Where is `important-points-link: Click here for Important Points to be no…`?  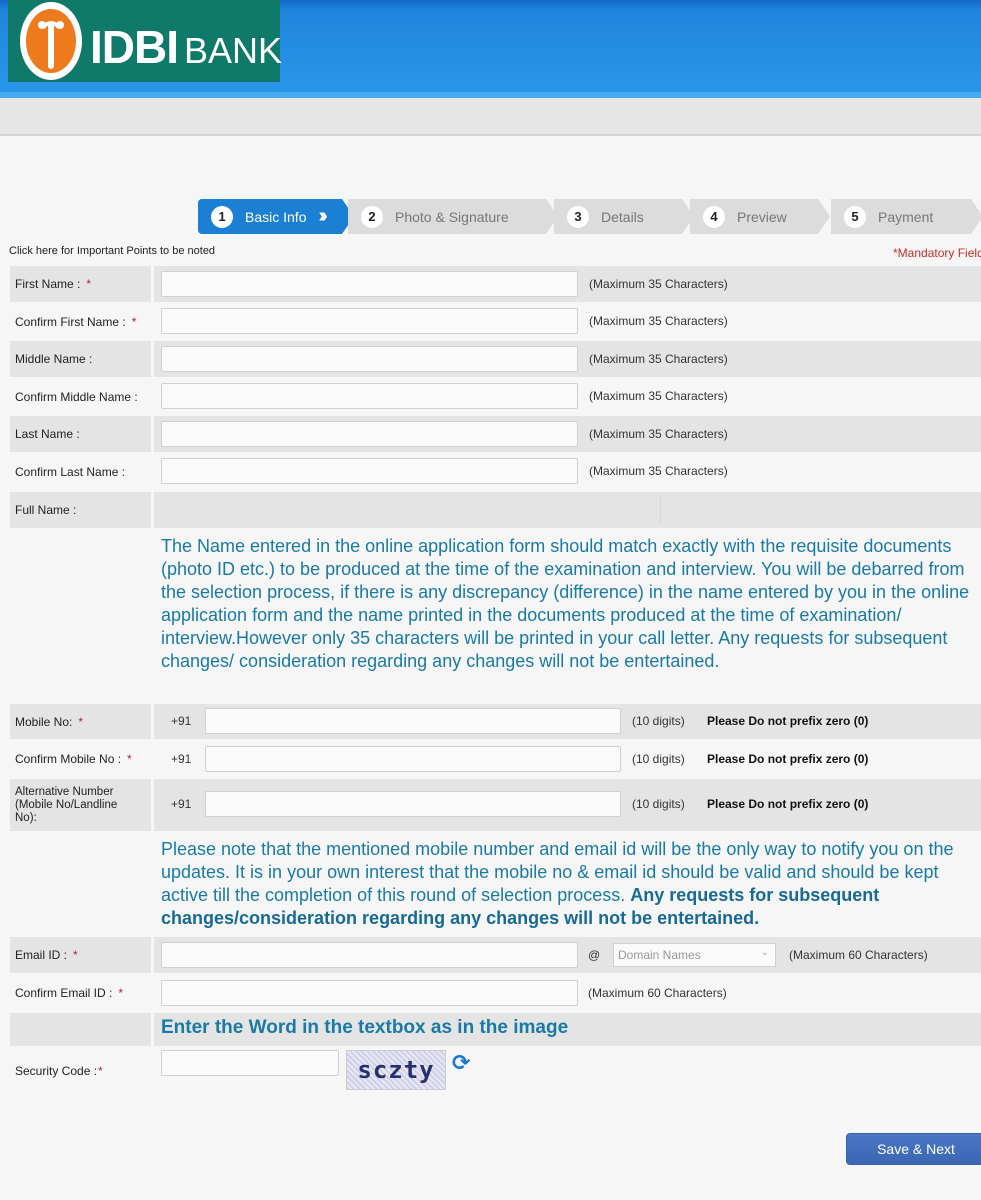
important-points-link: Click here for Important Points to be no… is located at coordinates (112, 251).